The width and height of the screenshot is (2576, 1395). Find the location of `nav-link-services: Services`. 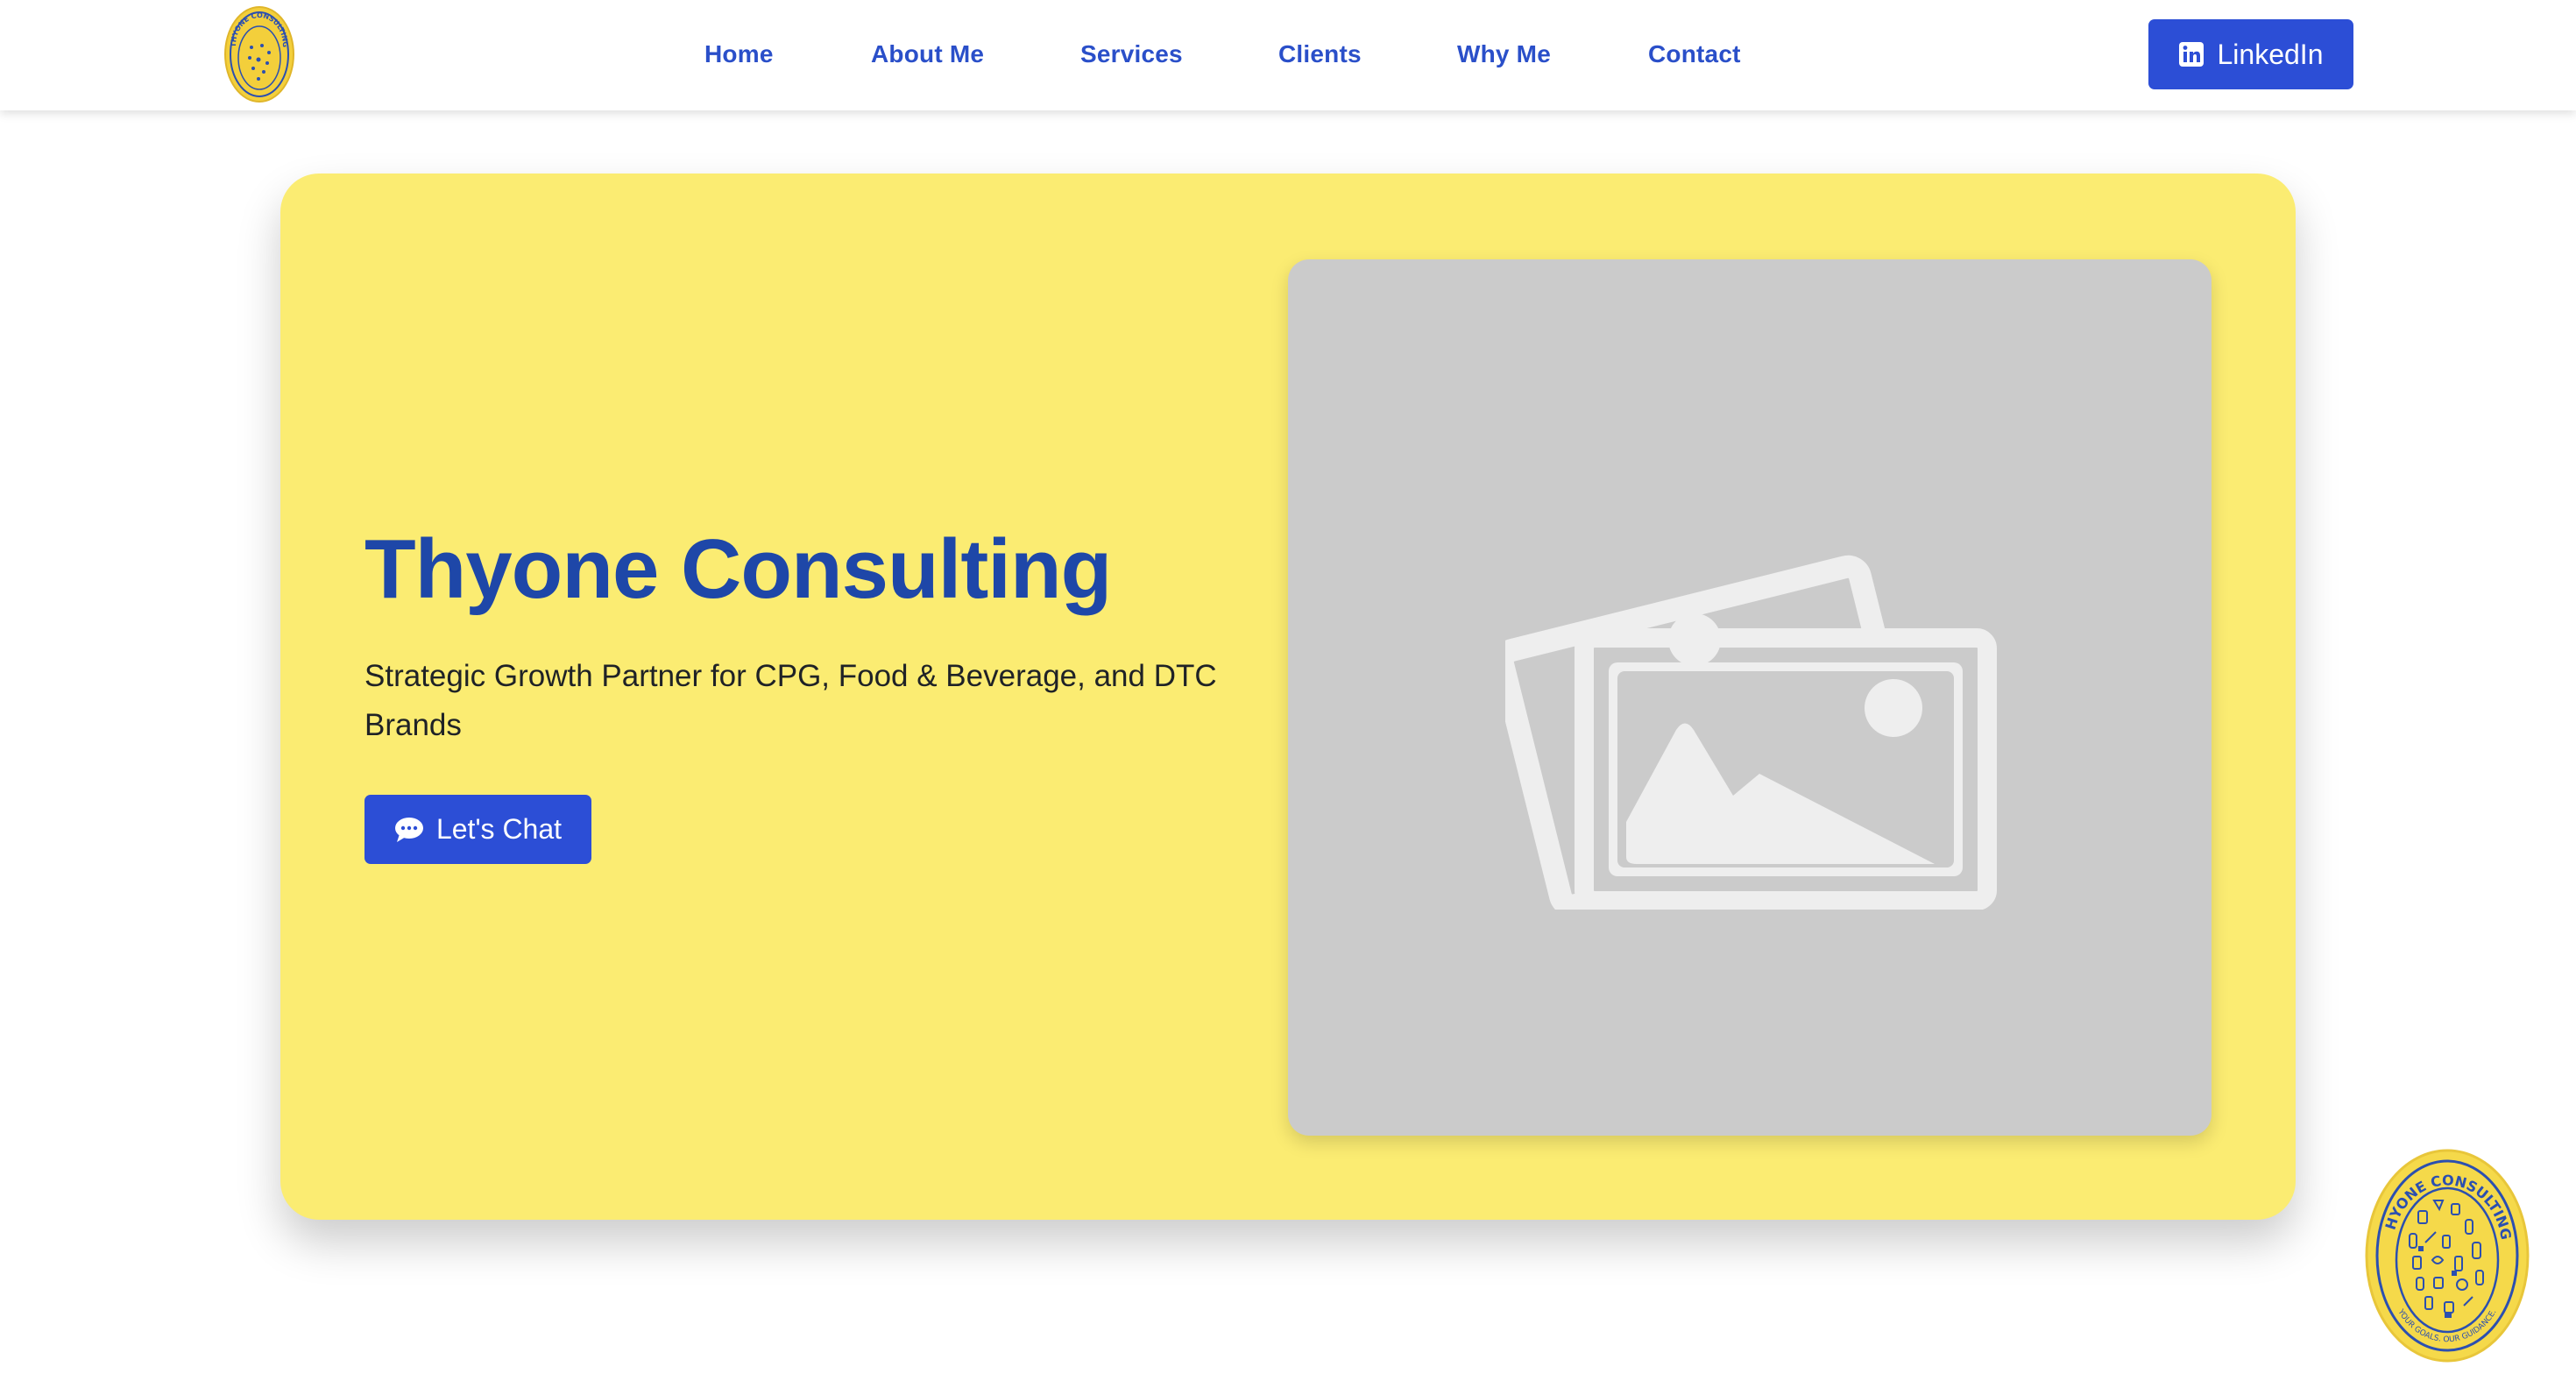

nav-link-services: Services is located at coordinates (1131, 54).